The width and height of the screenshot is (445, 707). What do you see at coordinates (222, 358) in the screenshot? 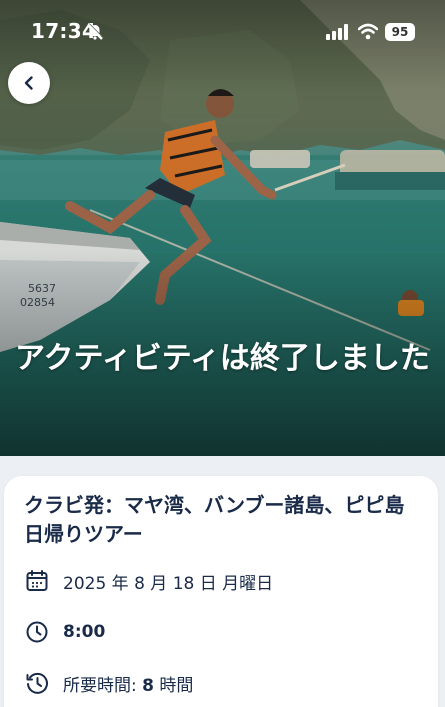
I see `activity-ended-message: アクティビティは終了しました` at bounding box center [222, 358].